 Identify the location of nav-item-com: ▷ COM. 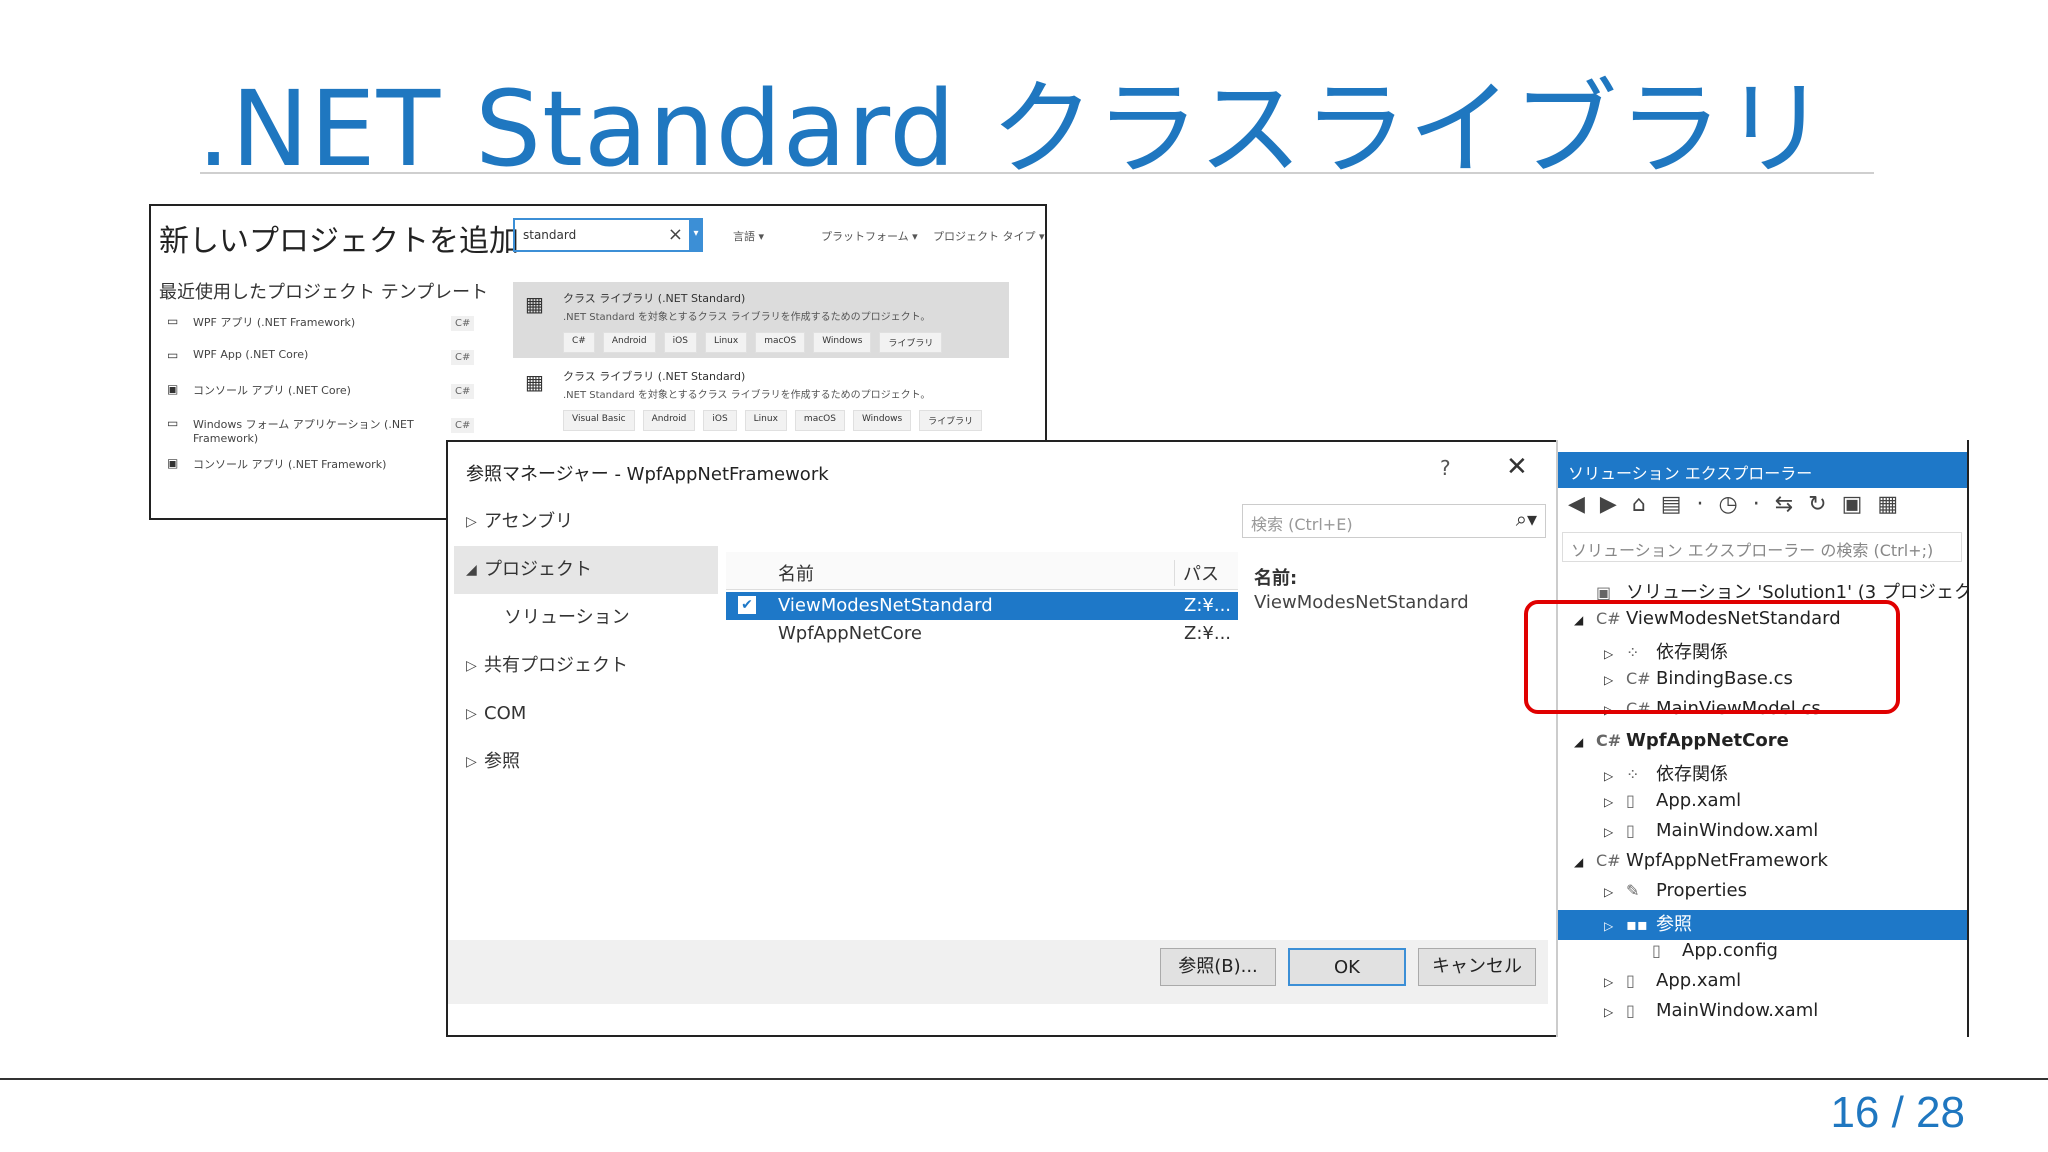
(586, 714).